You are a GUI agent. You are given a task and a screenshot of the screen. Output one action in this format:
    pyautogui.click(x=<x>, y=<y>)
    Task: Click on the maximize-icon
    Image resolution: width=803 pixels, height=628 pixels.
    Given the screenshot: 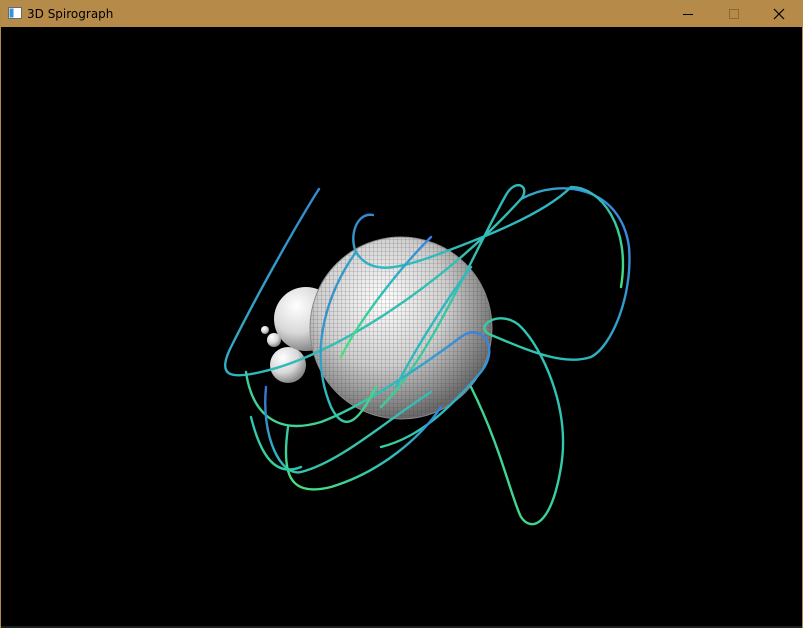 What is the action you would take?
    pyautogui.click(x=734, y=14)
    